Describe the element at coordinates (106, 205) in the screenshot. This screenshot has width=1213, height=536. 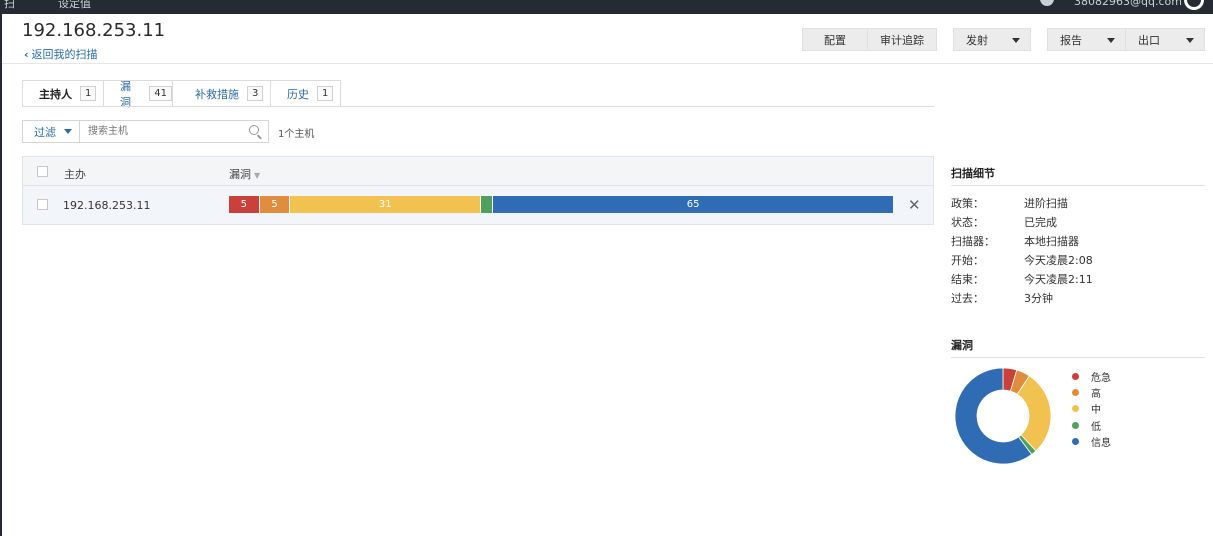
I see `row-host: 192.168.253.11` at that location.